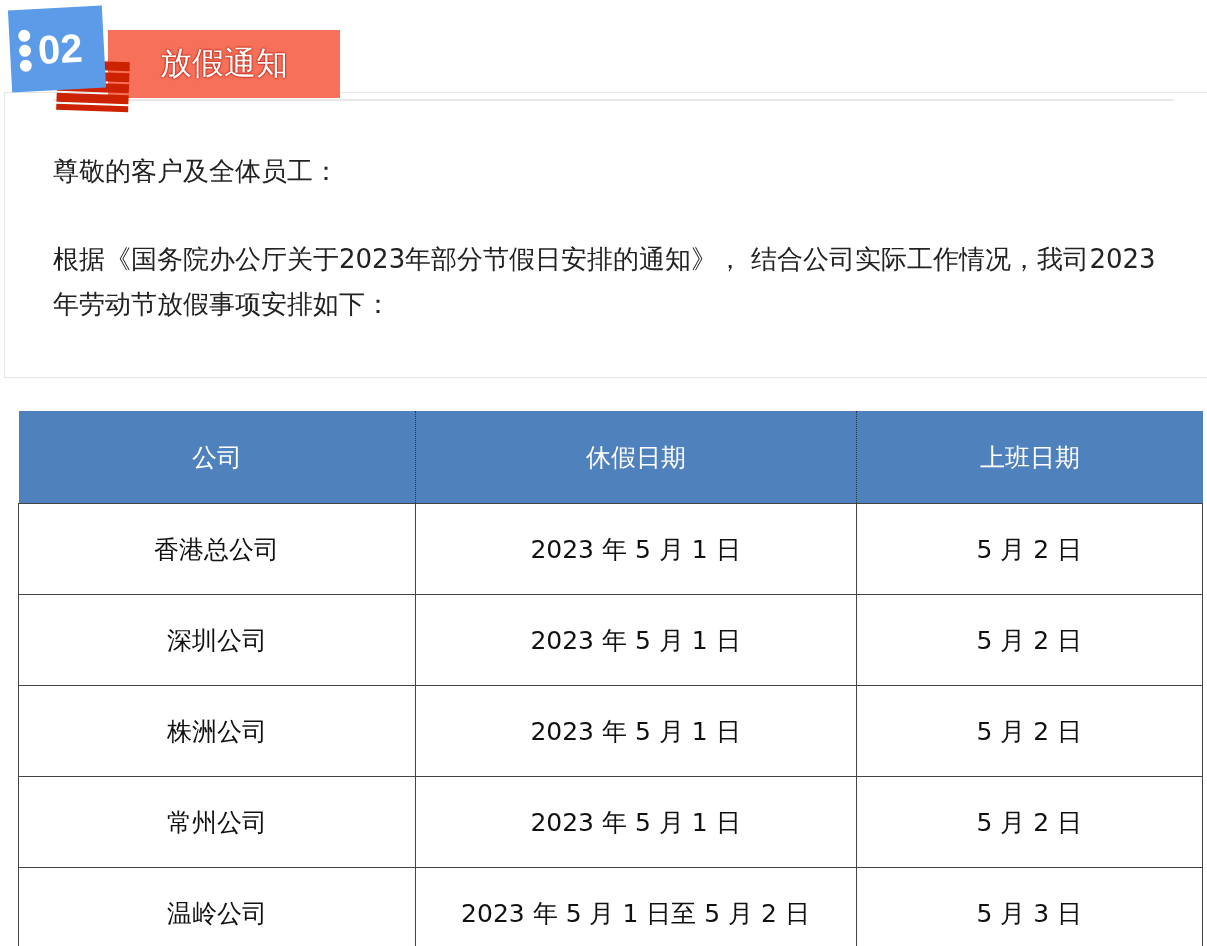 The height and width of the screenshot is (946, 1207). I want to click on section-number: 02, so click(60, 49).